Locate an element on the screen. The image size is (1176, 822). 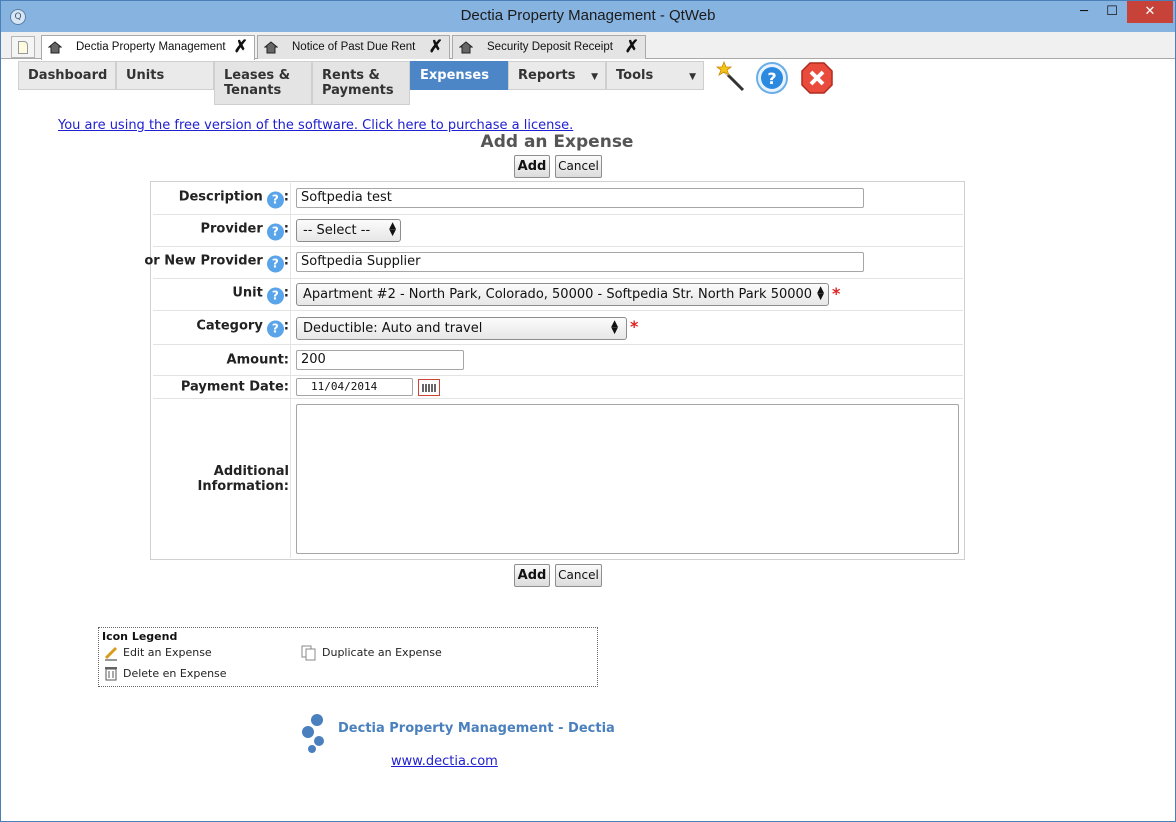
add-button-top: Add is located at coordinates (532, 166).